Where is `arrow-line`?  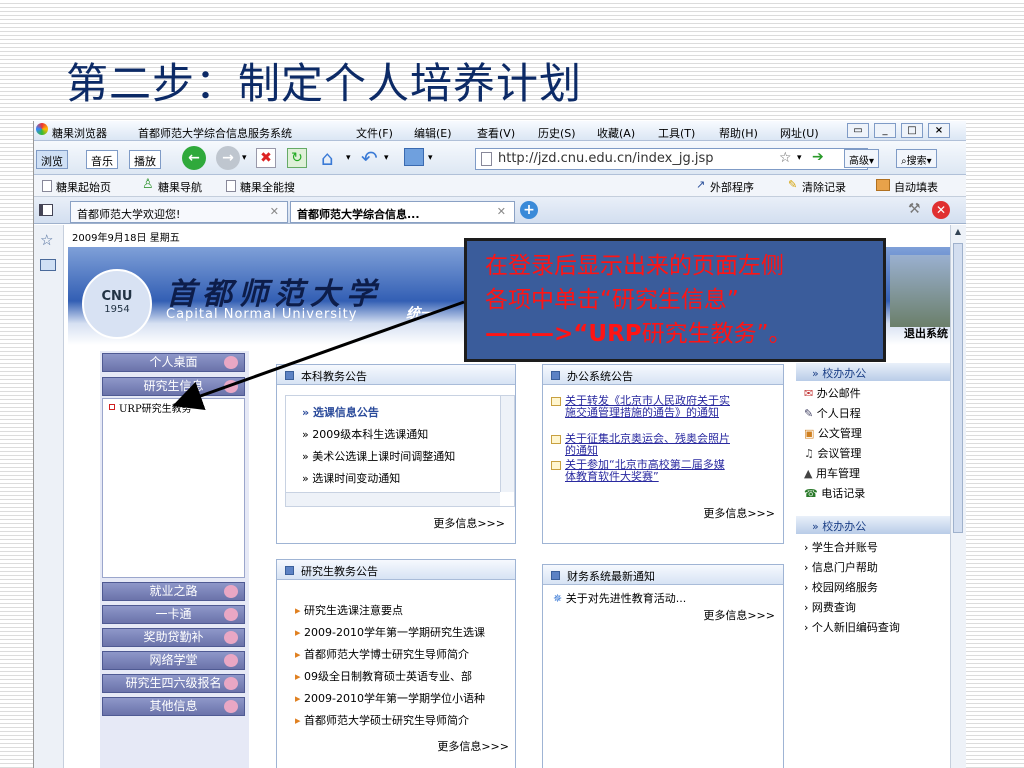
arrow-line is located at coordinates (318, 355).